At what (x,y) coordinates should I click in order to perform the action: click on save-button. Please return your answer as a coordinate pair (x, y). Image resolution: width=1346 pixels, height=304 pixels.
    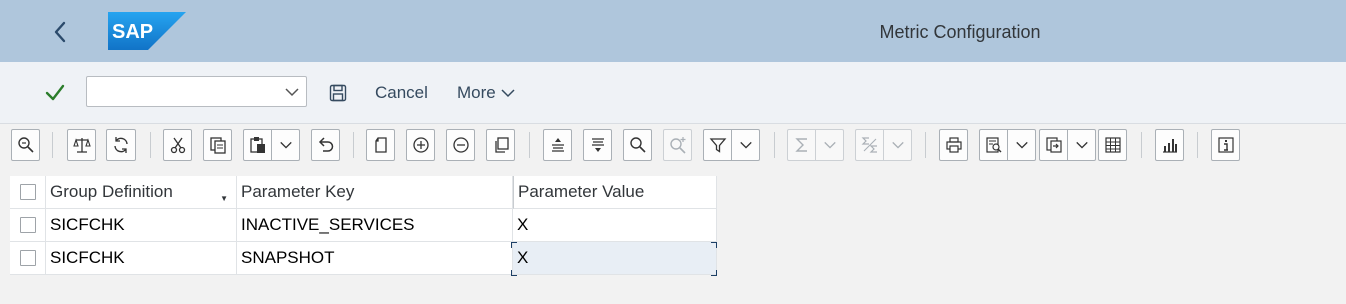
    Looking at the image, I should click on (338, 93).